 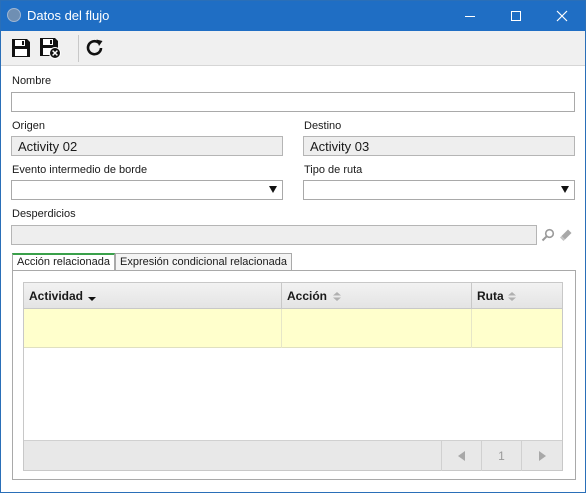 What do you see at coordinates (439, 190) in the screenshot?
I see `tipo-ruta-select` at bounding box center [439, 190].